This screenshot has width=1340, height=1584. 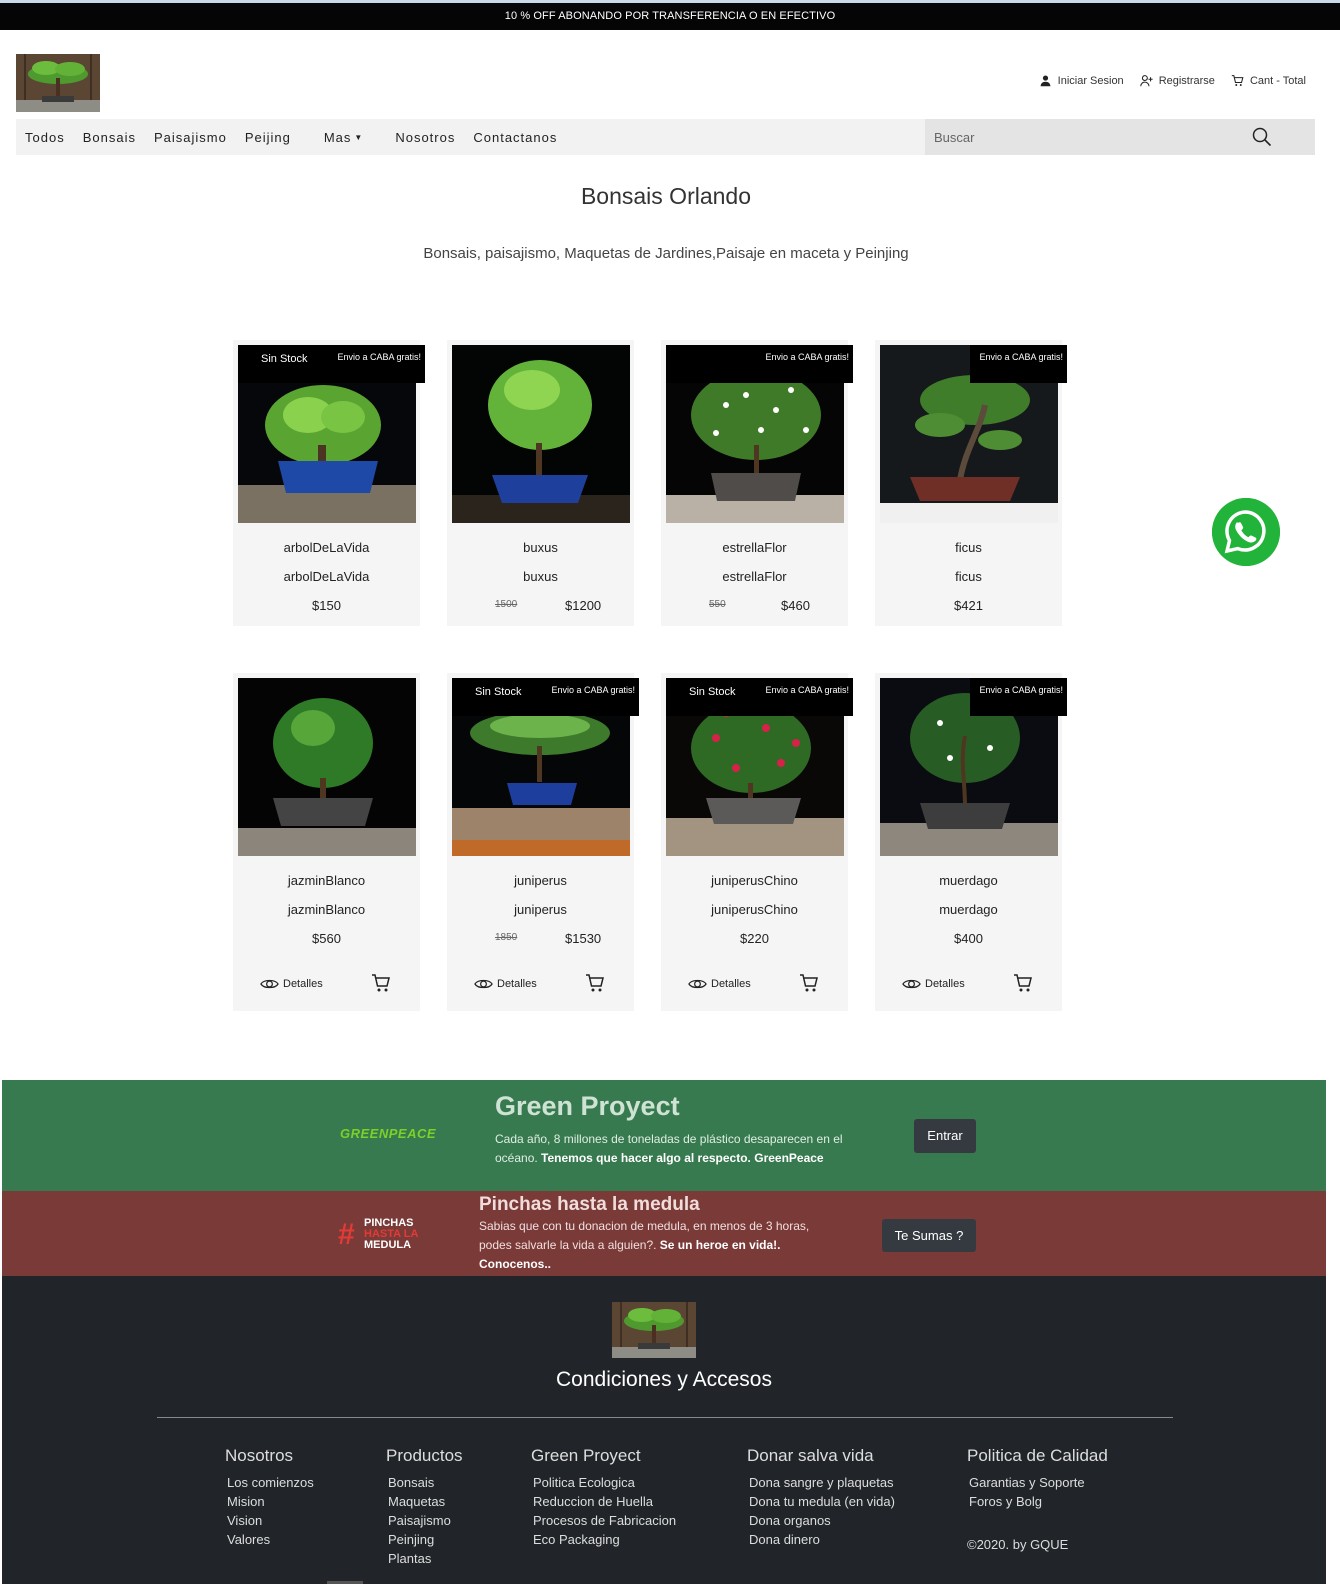 What do you see at coordinates (821, 1520) in the screenshot?
I see `footer-link: Dona organos` at bounding box center [821, 1520].